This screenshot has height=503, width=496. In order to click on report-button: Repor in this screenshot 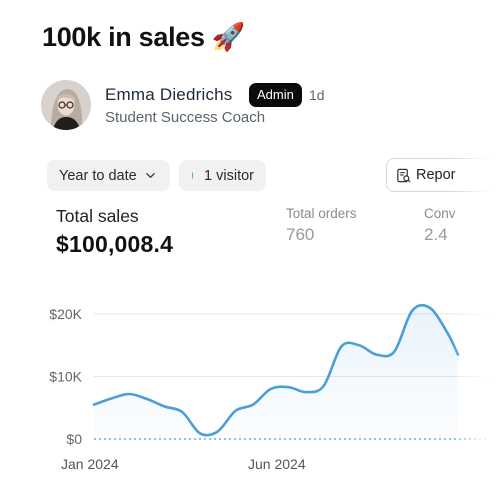, I will do `click(441, 175)`.